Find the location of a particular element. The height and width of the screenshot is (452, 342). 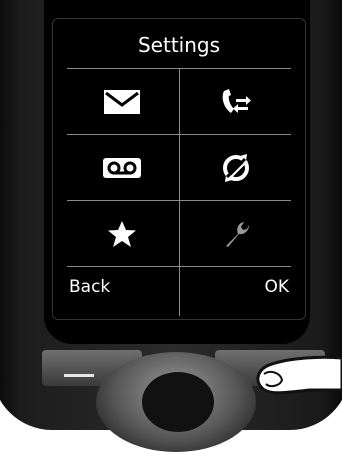

softkey-ok: OK is located at coordinates (276, 287).